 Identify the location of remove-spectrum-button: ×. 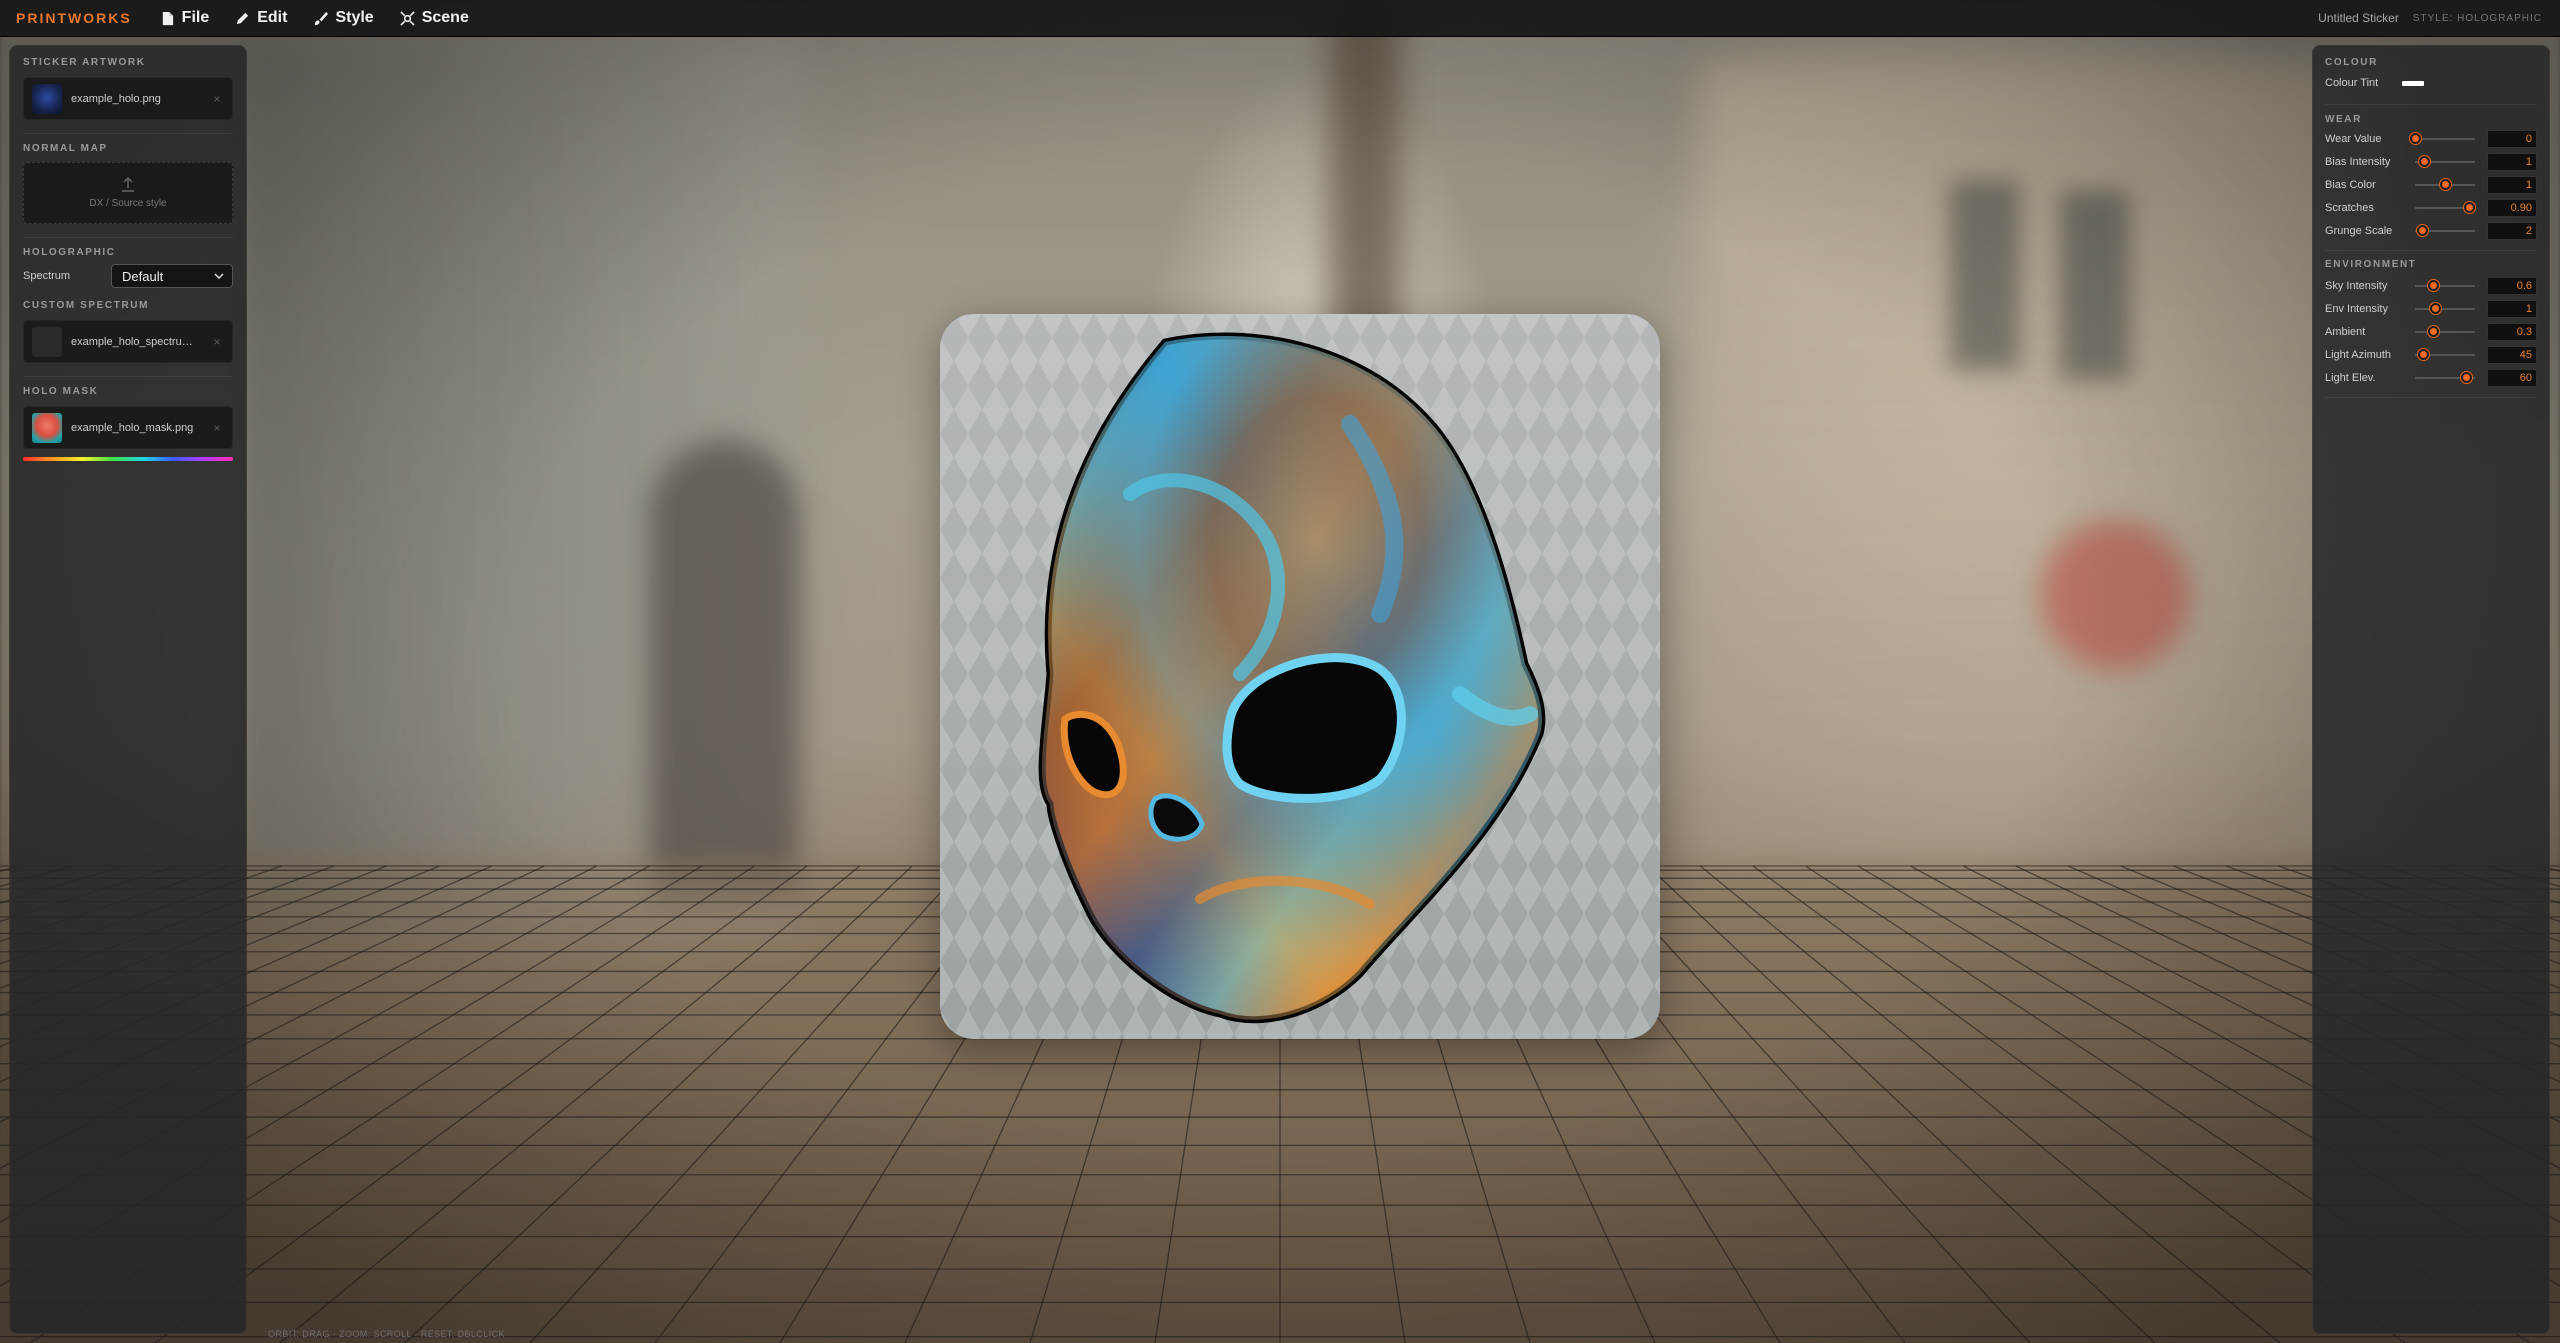
(217, 342).